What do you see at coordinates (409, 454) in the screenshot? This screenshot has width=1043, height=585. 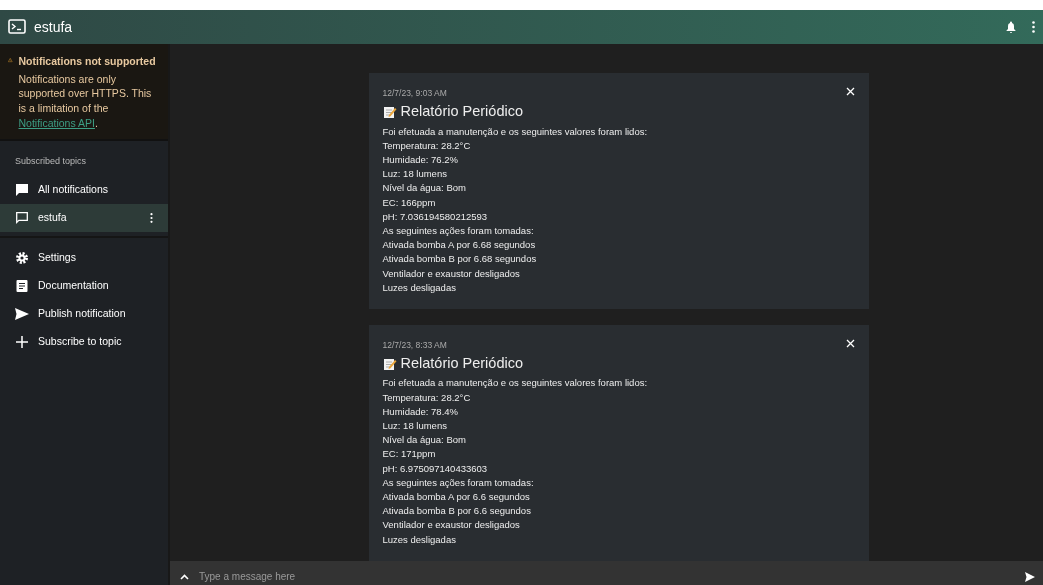 I see `message-line: EC: 171ppm` at bounding box center [409, 454].